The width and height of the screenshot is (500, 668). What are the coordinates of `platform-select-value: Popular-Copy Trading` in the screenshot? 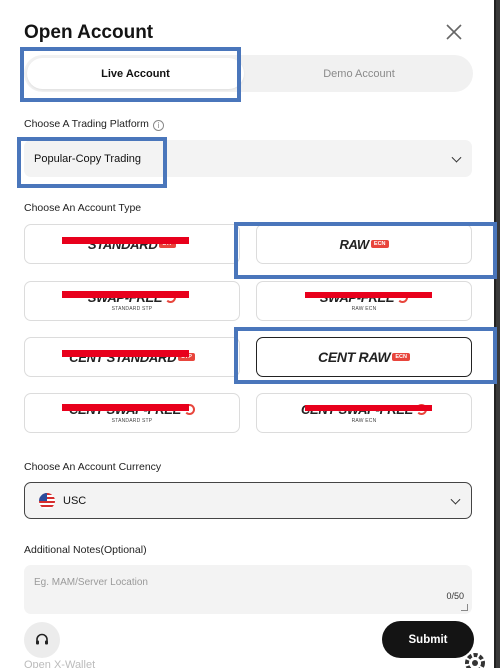 It's located at (88, 158).